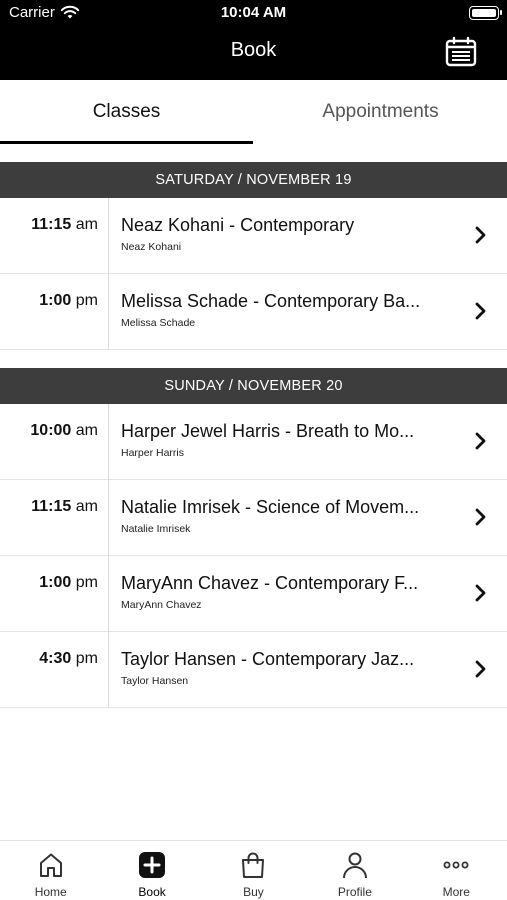  What do you see at coordinates (54, 442) in the screenshot?
I see `time-column: 10:00 am` at bounding box center [54, 442].